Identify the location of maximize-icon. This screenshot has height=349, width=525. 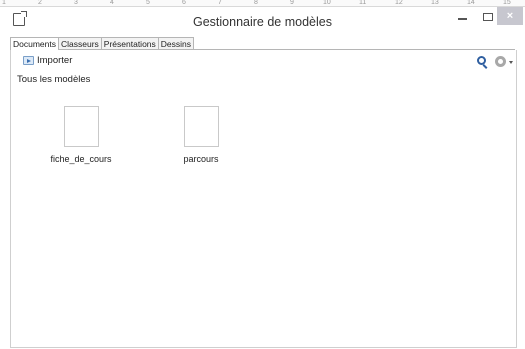
(488, 17).